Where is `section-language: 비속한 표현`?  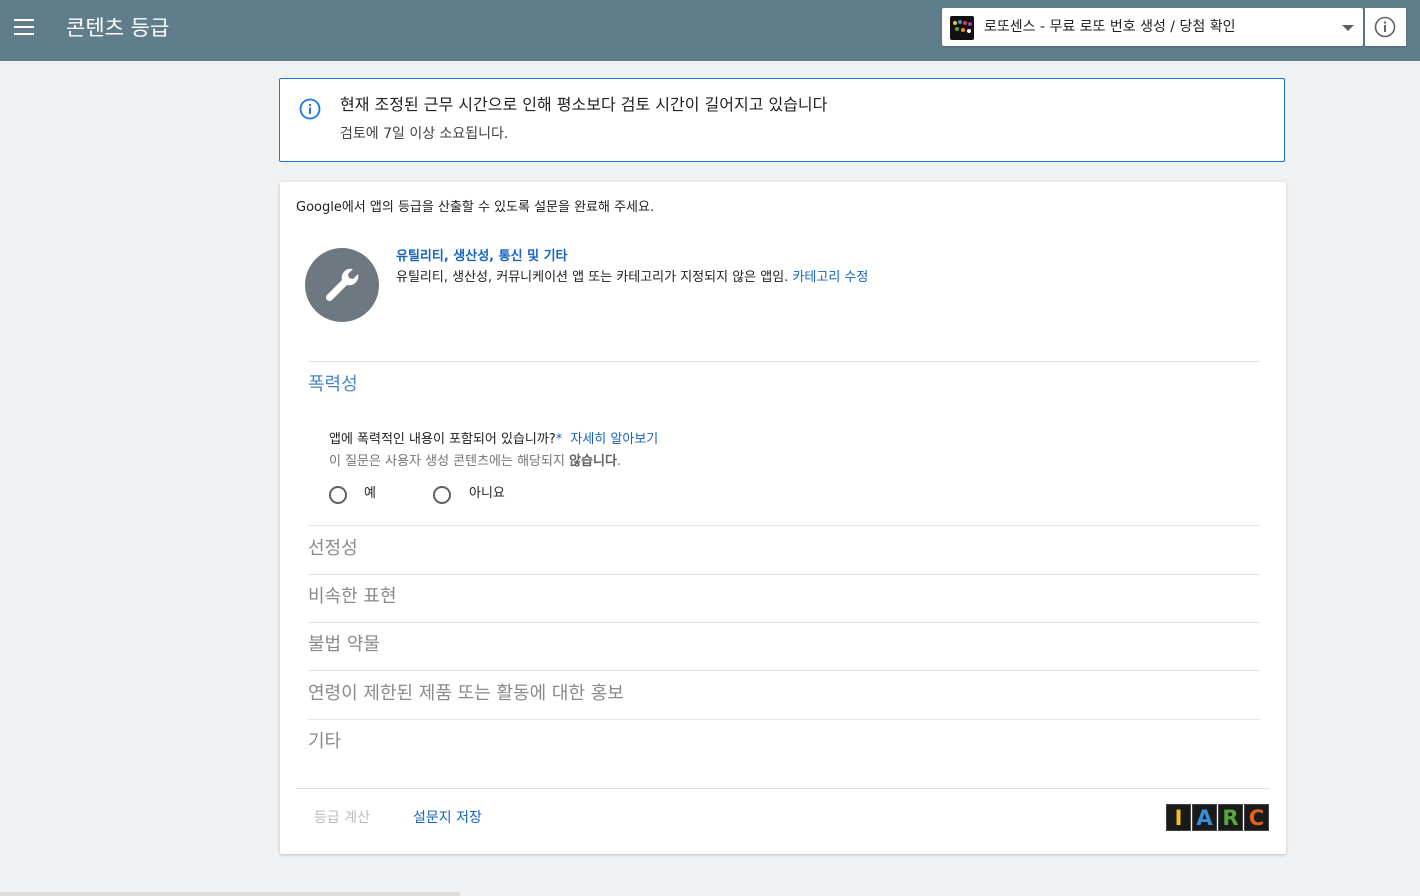 section-language: 비속한 표현 is located at coordinates (352, 597).